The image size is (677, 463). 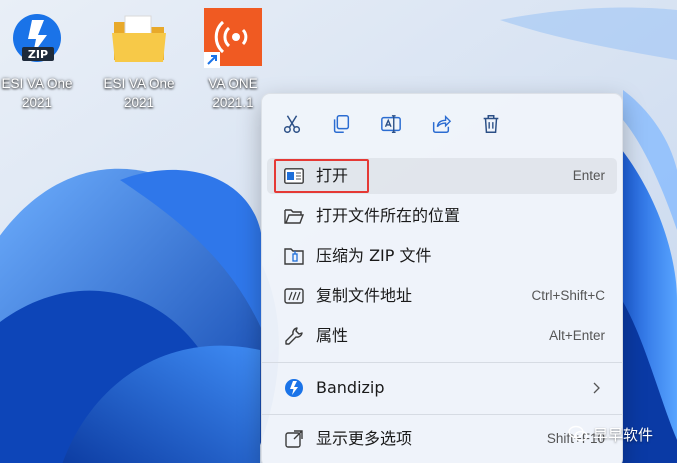 I want to click on desktop-icon-esi-folder: ESI VA One 2021, so click(x=139, y=60).